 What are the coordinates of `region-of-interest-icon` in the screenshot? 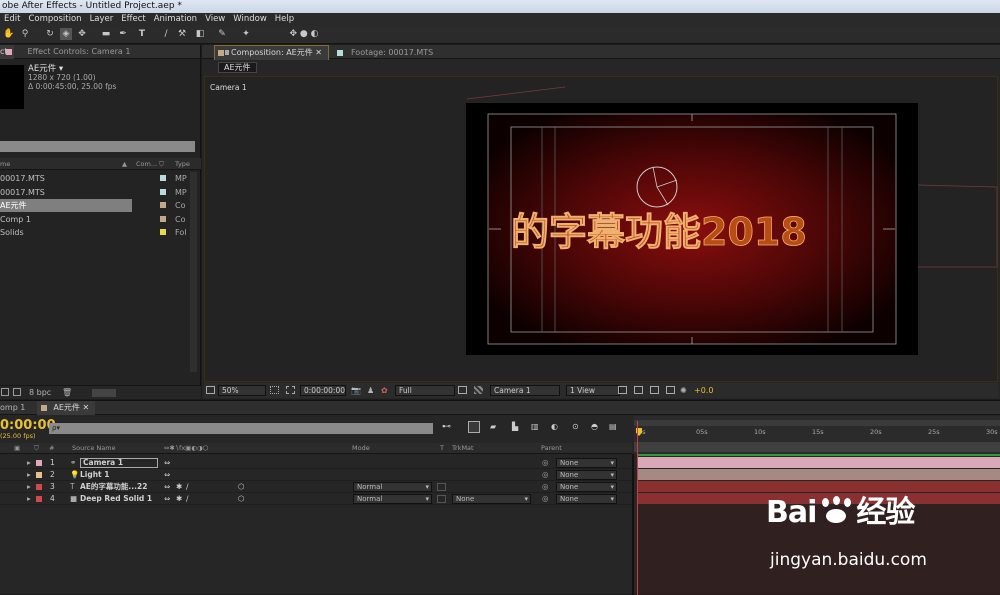 It's located at (462, 390).